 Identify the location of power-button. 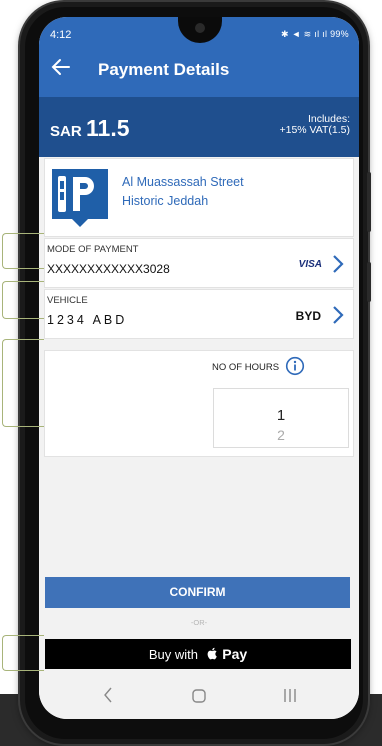
(369, 282).